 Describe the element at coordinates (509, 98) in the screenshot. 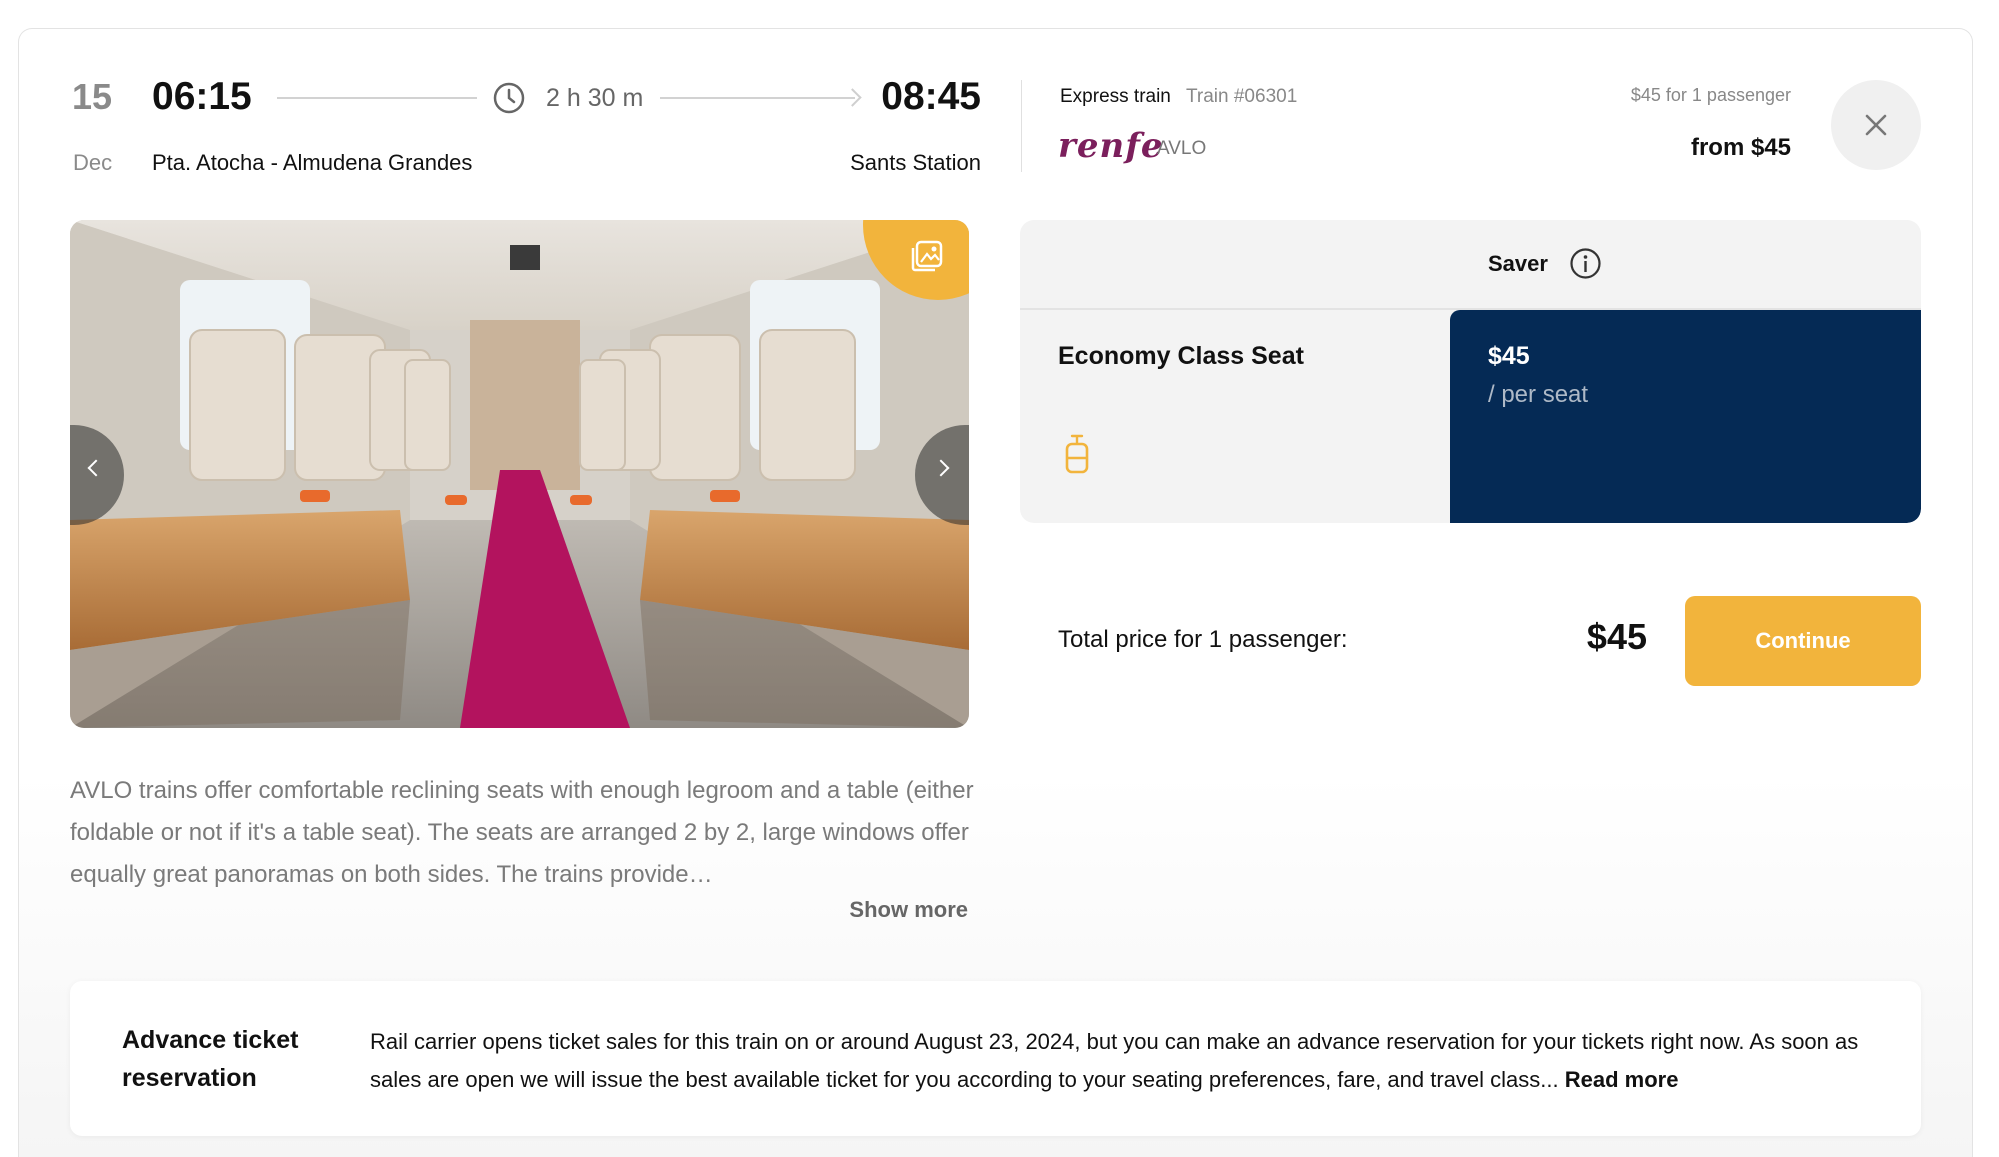

I see `clock-icon` at that location.